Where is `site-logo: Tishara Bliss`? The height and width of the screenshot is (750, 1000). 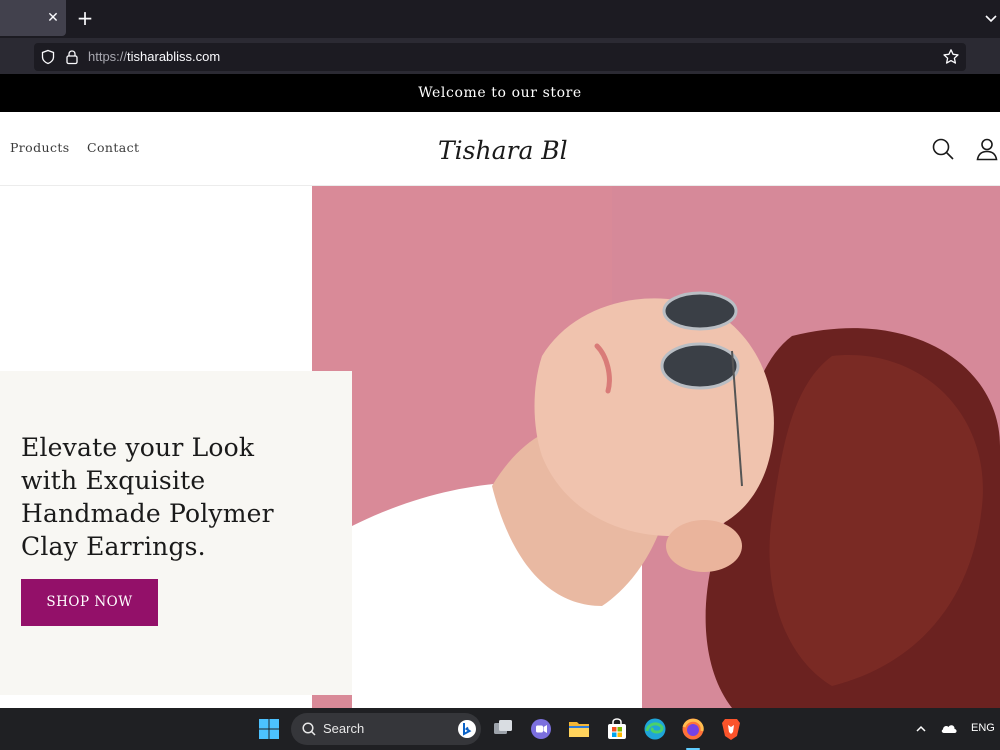
site-logo: Tishara Bliss is located at coordinates (500, 149).